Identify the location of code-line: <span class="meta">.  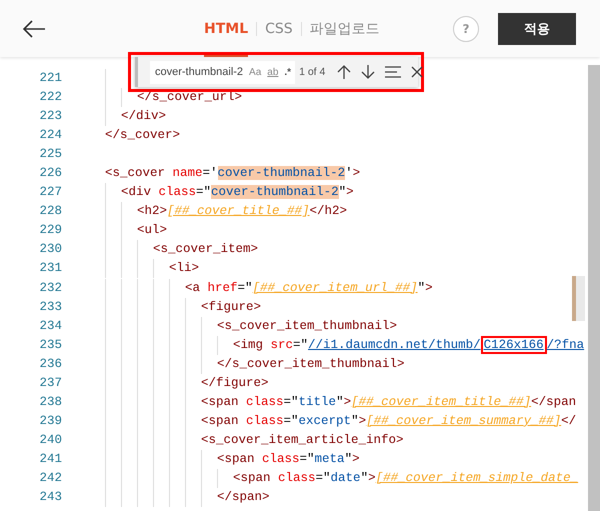
(288, 459).